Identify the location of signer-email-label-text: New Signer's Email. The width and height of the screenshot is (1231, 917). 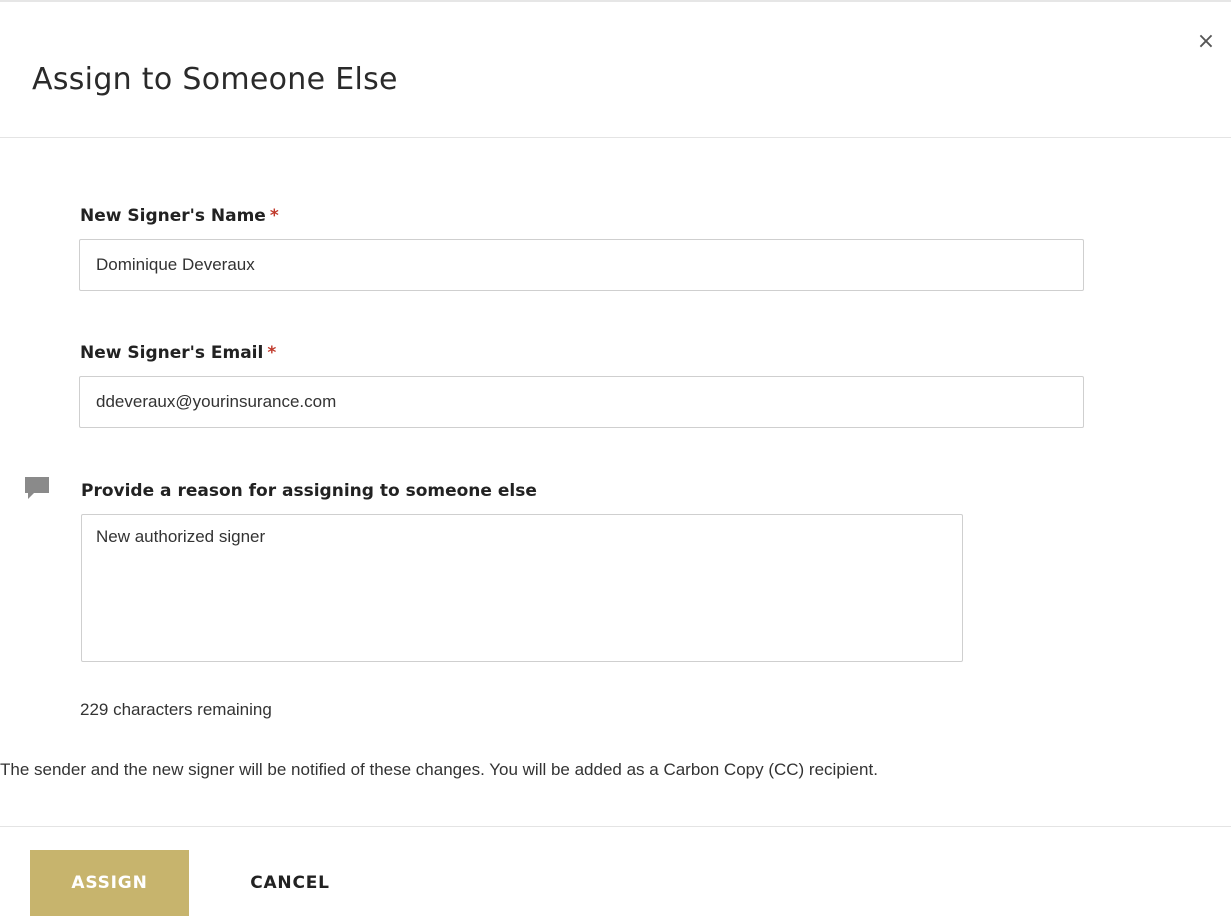
(172, 353).